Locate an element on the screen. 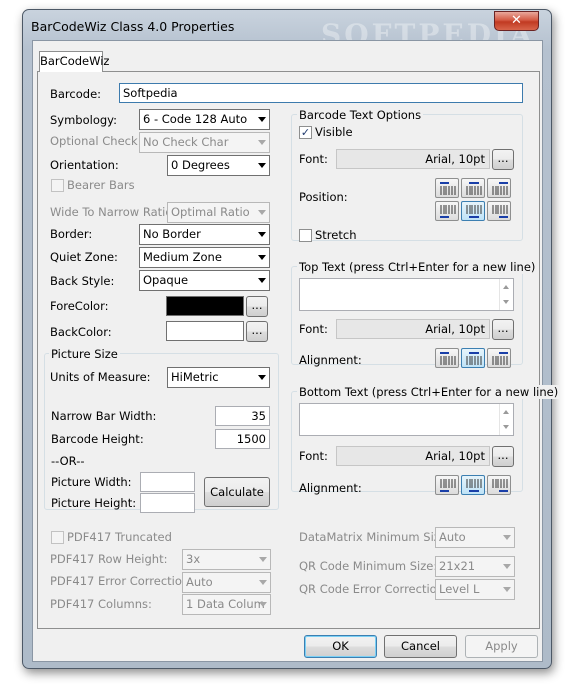 The height and width of the screenshot is (690, 572). fore-color-label: ForeColor: is located at coordinates (79, 306).